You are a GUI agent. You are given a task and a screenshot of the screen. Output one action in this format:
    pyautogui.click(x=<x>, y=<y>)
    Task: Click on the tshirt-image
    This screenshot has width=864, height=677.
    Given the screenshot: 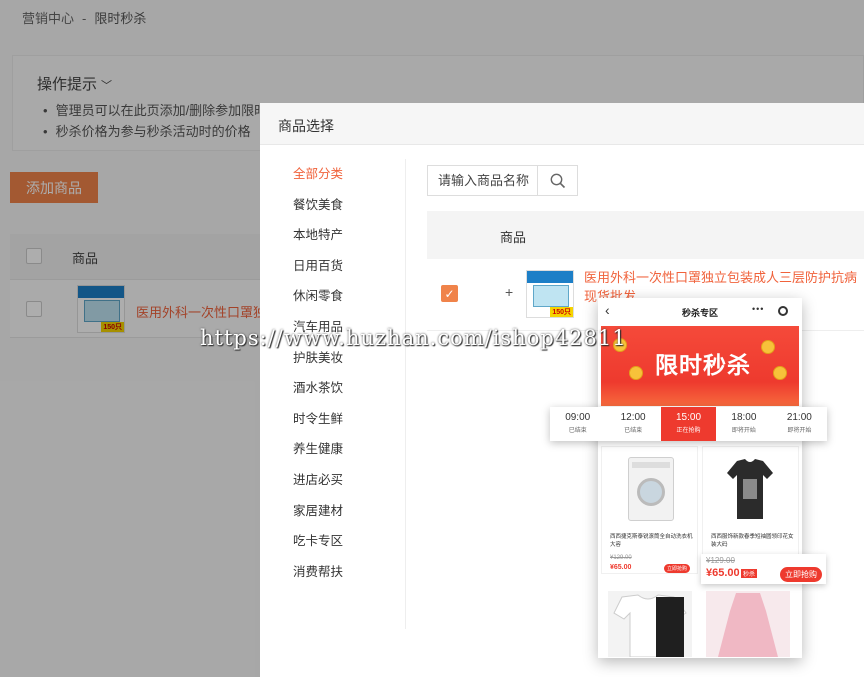 What is the action you would take?
    pyautogui.click(x=750, y=489)
    